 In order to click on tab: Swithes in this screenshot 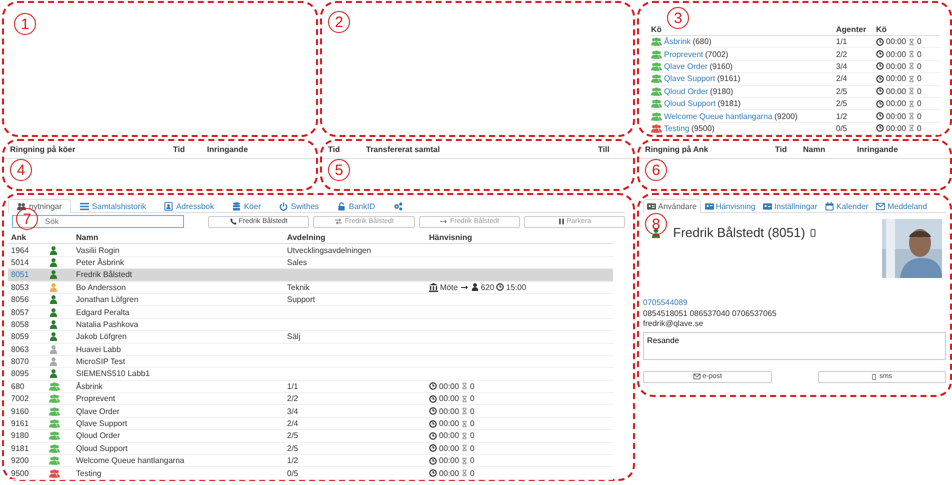, I will do `click(299, 205)`.